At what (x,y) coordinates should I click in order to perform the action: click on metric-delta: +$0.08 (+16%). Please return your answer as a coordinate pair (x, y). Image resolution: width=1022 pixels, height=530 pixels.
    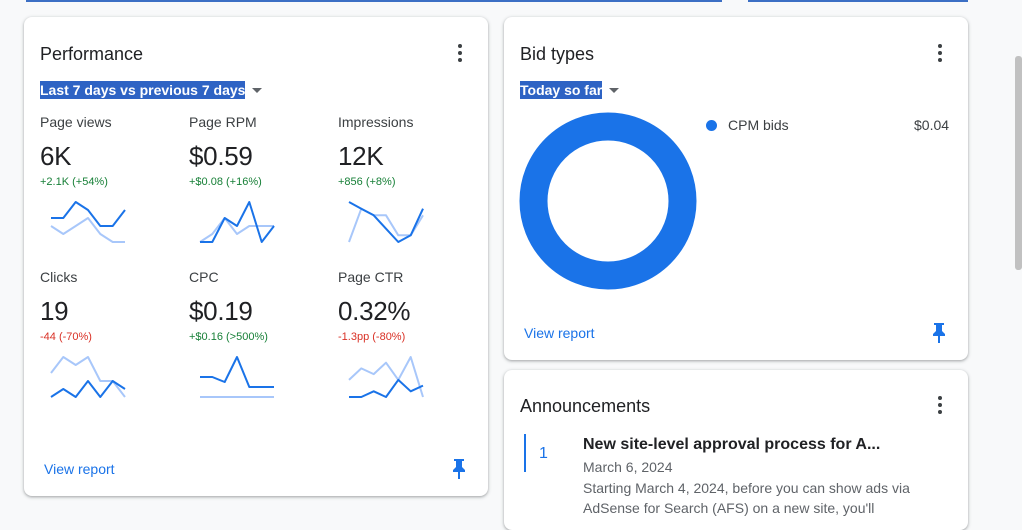
    Looking at the image, I should click on (225, 182).